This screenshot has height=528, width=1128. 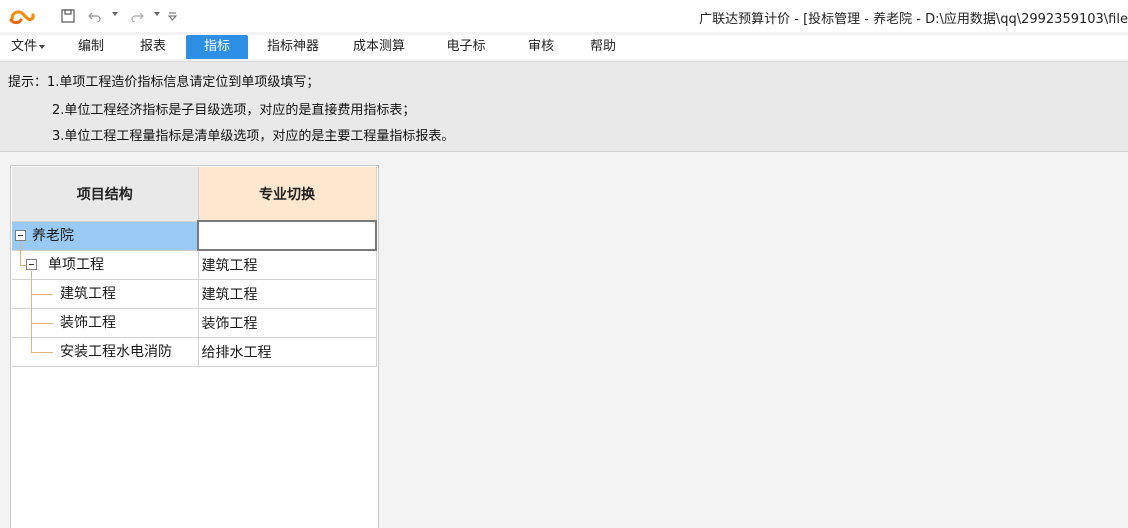 I want to click on tree-node-label: 装饰工程, so click(x=88, y=322).